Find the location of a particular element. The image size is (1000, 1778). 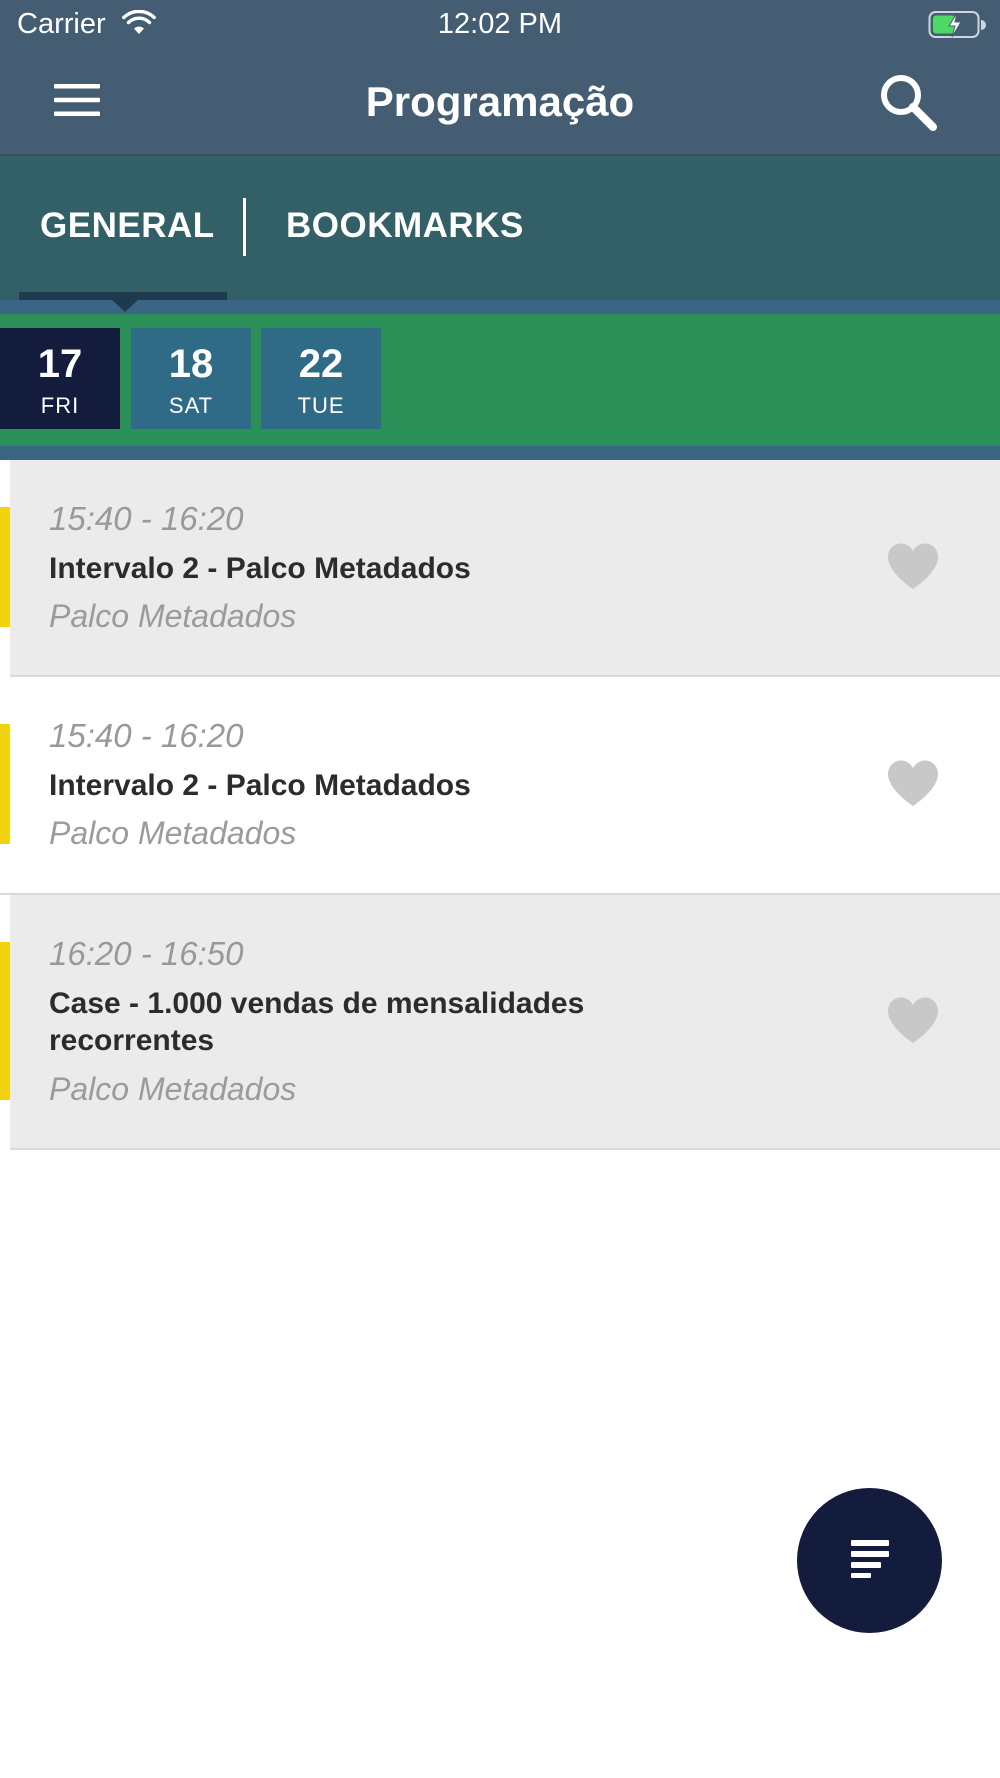

date-weekday: TUE is located at coordinates (321, 405).